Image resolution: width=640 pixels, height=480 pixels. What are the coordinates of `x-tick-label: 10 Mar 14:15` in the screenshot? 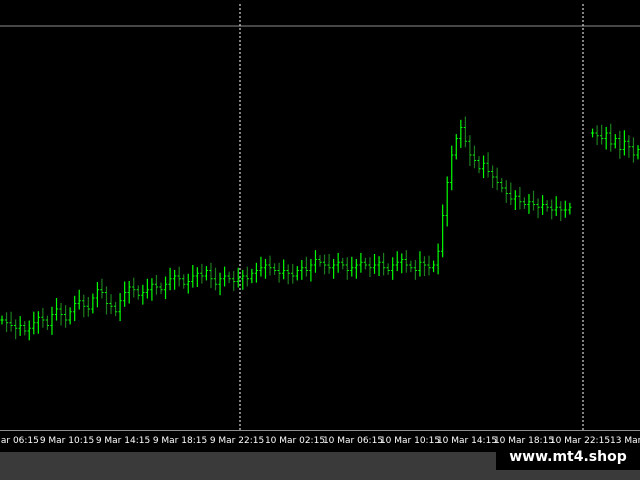 It's located at (467, 441).